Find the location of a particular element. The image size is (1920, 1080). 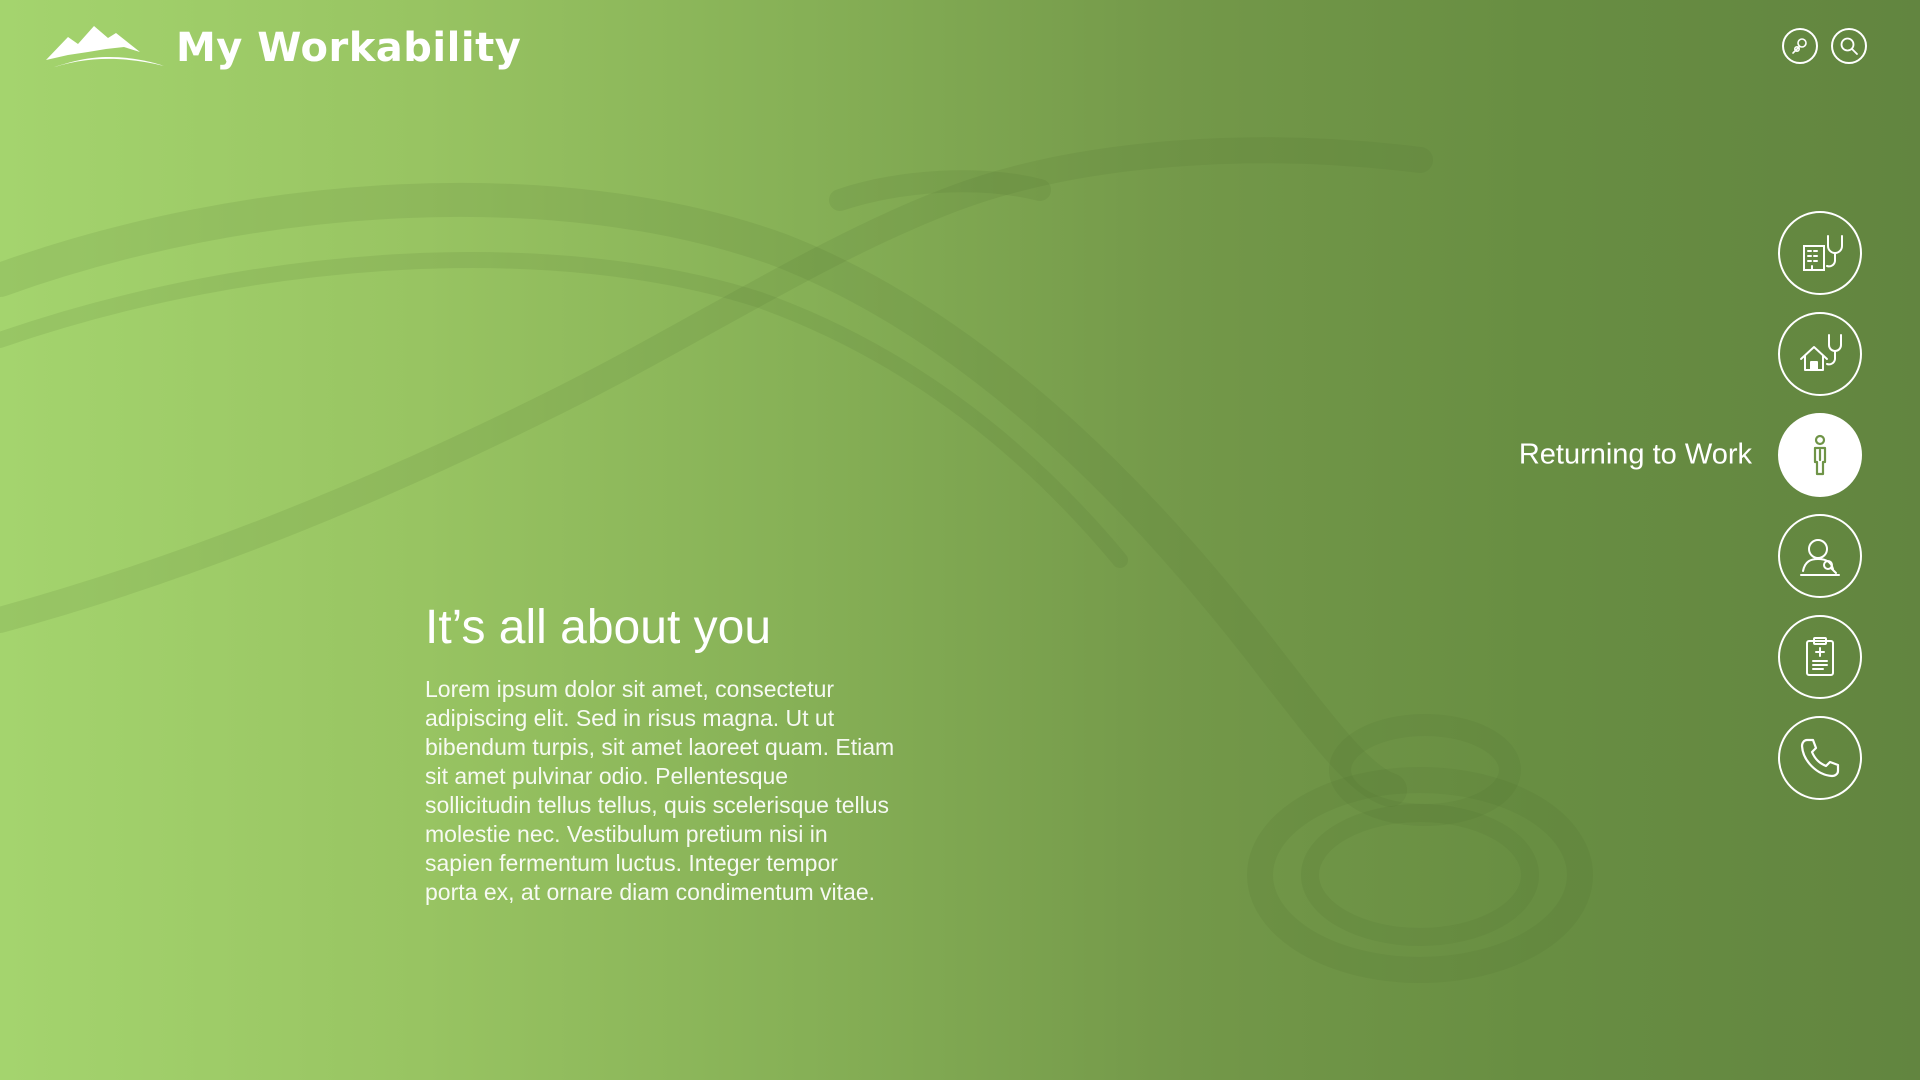

phone-icon is located at coordinates (1820, 758).